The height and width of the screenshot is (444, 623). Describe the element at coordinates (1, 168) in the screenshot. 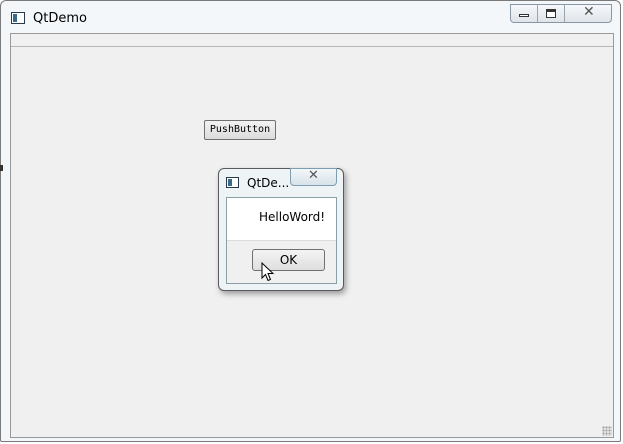

I see `edge-artifact` at that location.